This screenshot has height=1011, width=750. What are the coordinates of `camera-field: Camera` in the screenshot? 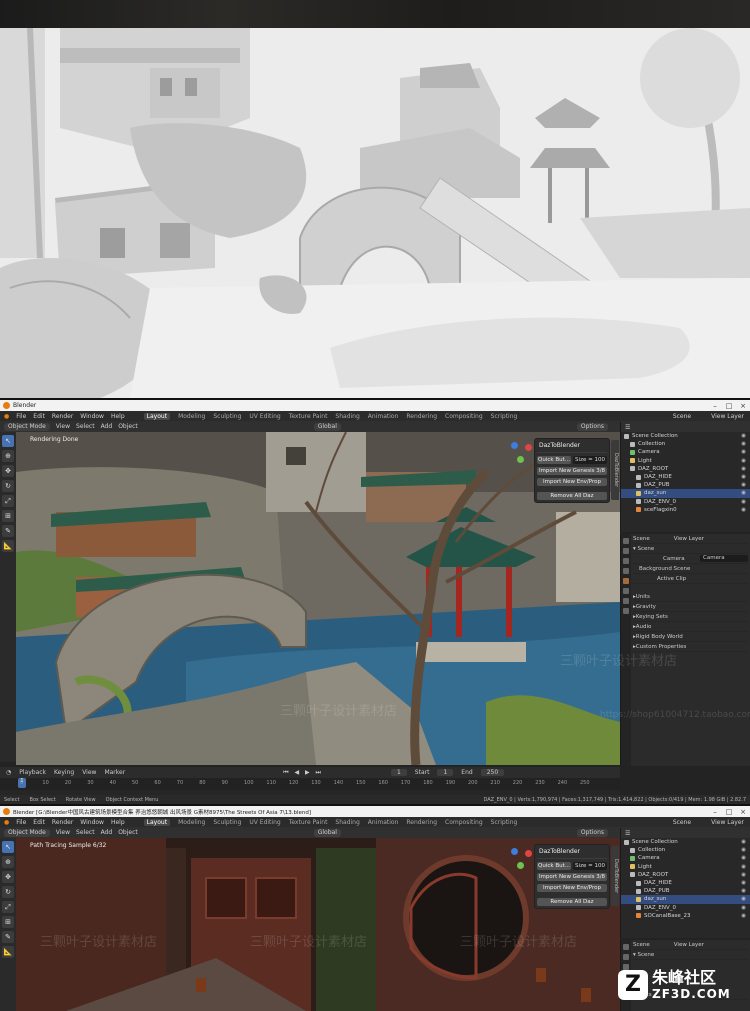 It's located at (724, 558).